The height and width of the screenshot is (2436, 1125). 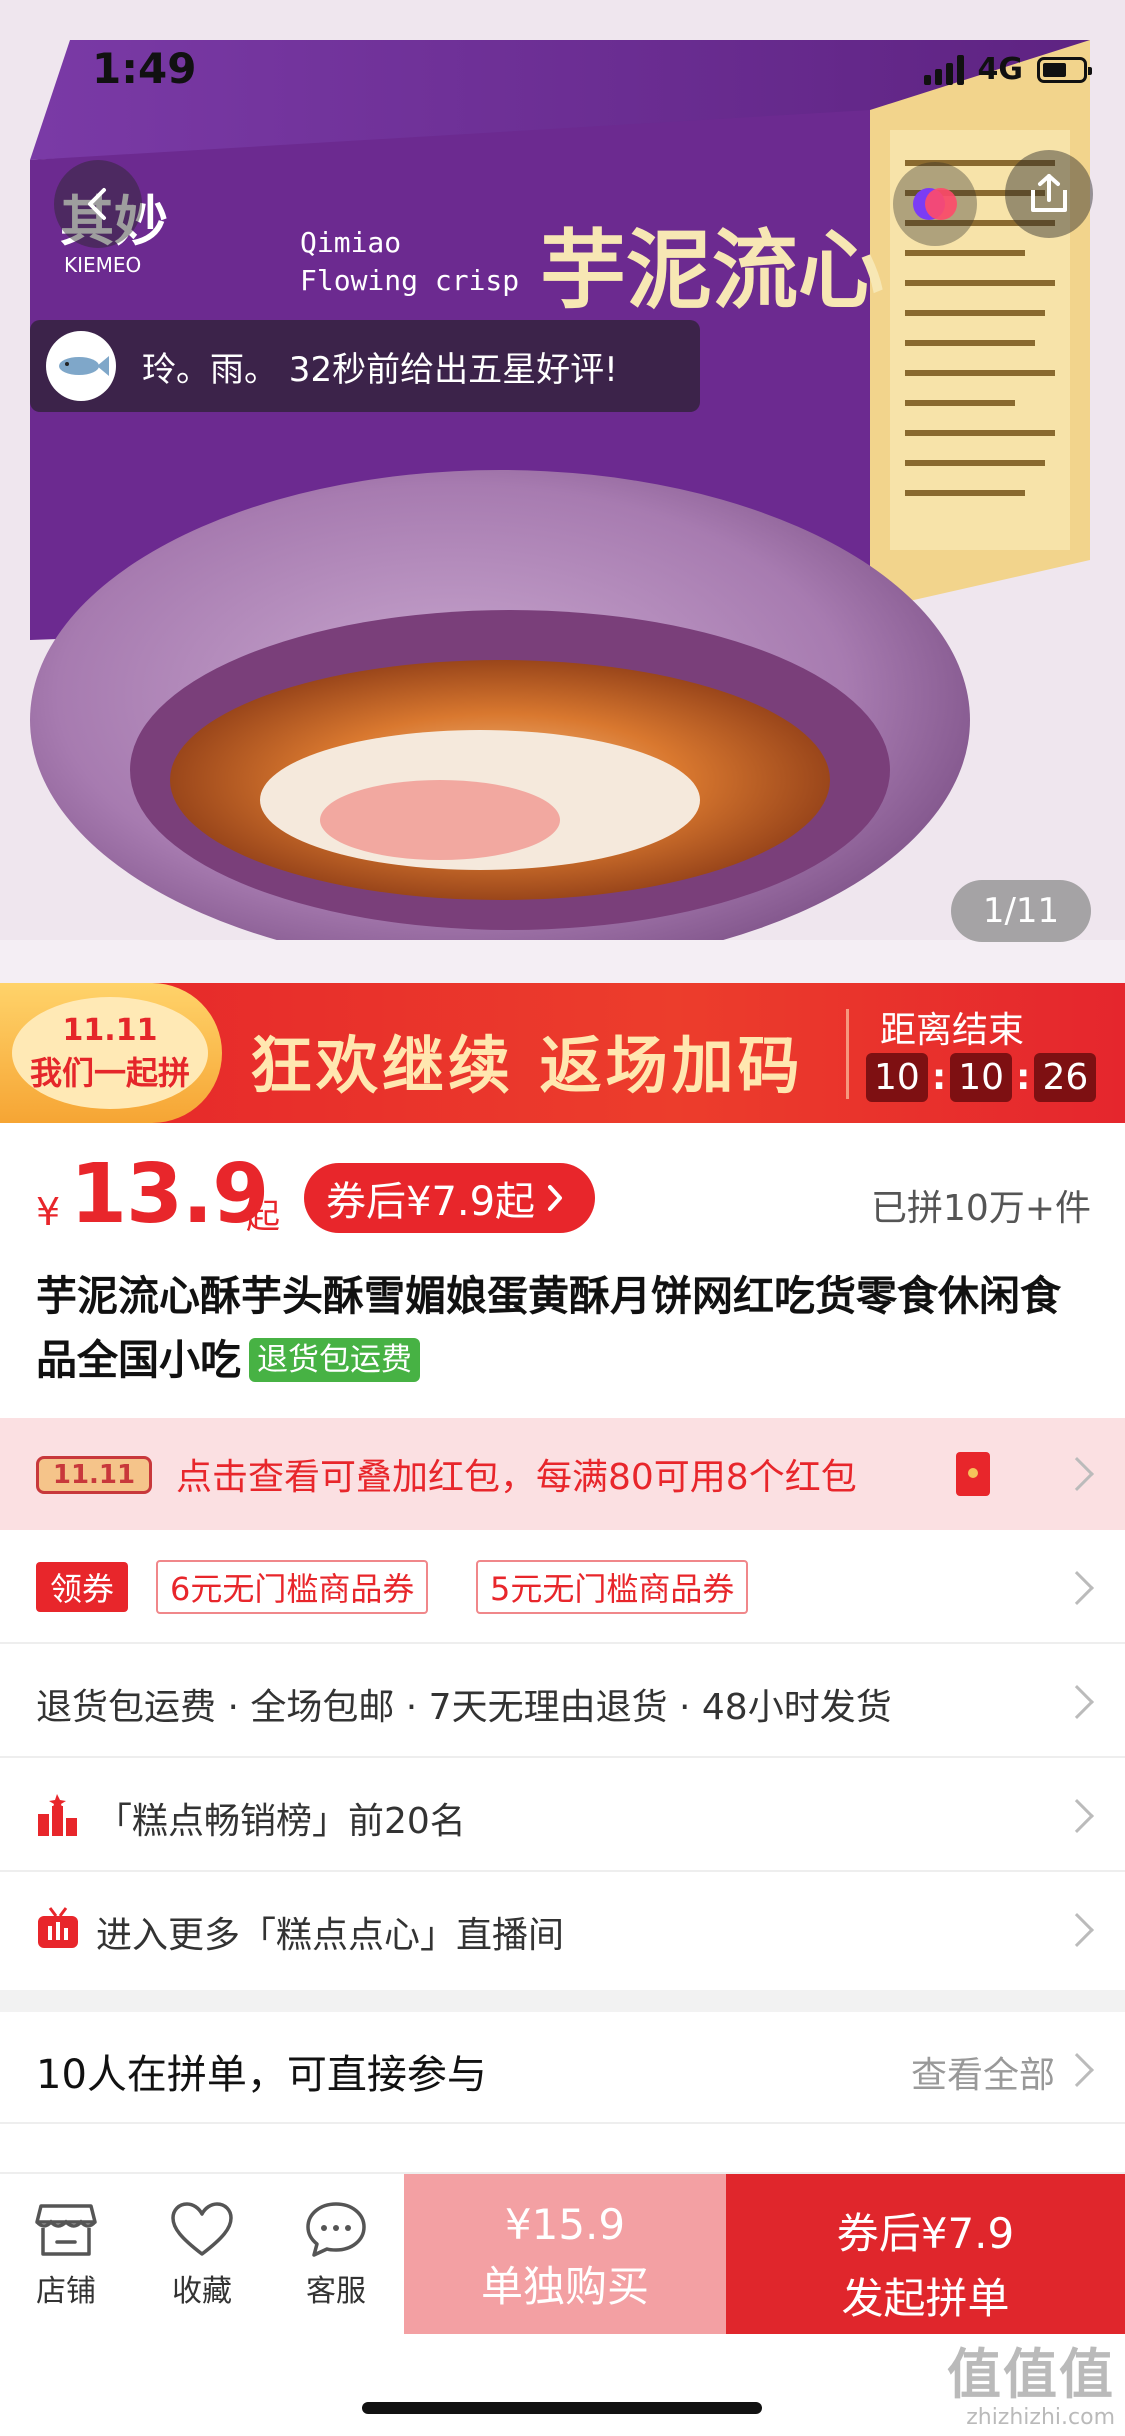 I want to click on double-eleven-badge: 11.11 我们一起拼, so click(x=111, y=1053).